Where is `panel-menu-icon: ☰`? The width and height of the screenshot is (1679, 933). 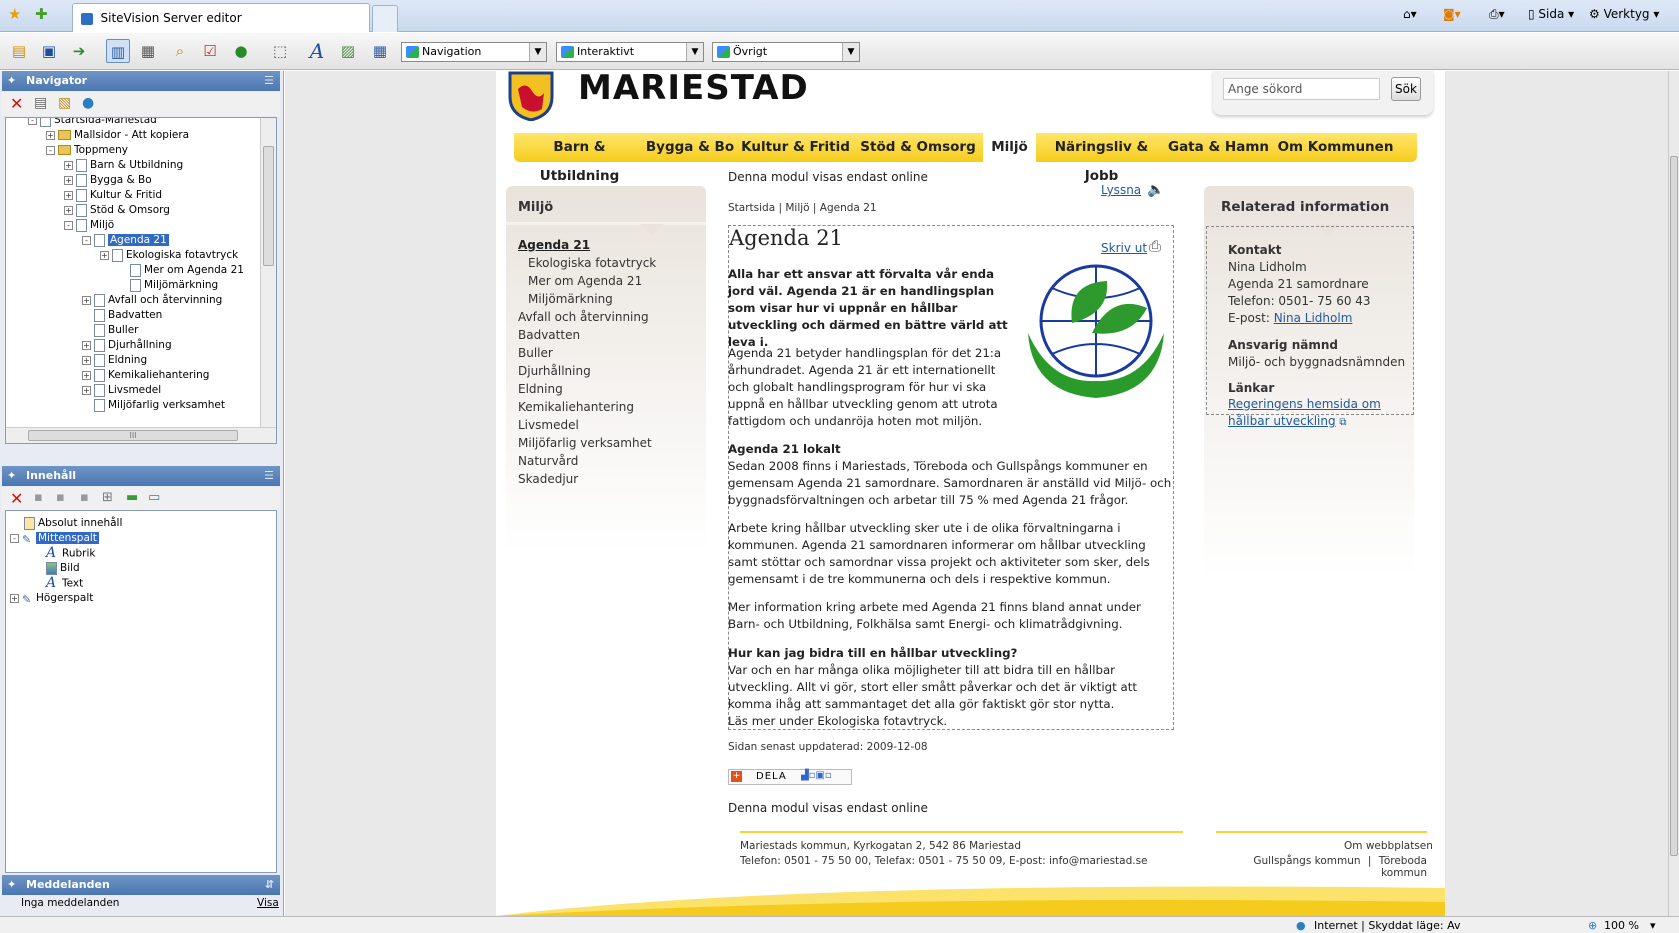 panel-menu-icon: ☰ is located at coordinates (269, 475).